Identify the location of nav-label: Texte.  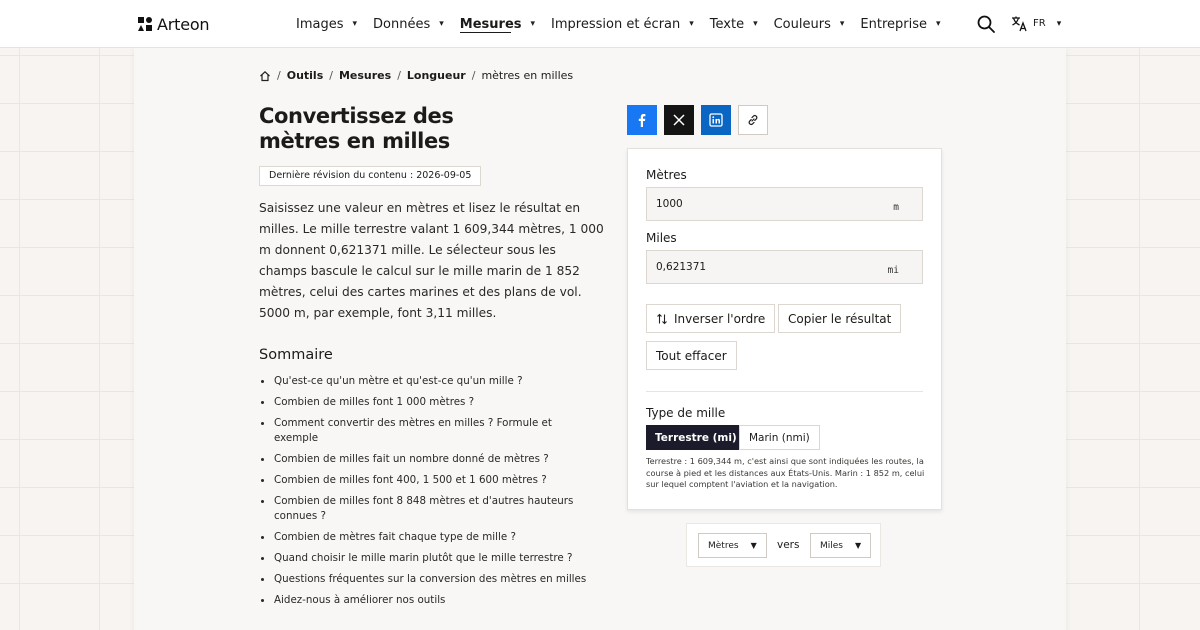
(727, 24).